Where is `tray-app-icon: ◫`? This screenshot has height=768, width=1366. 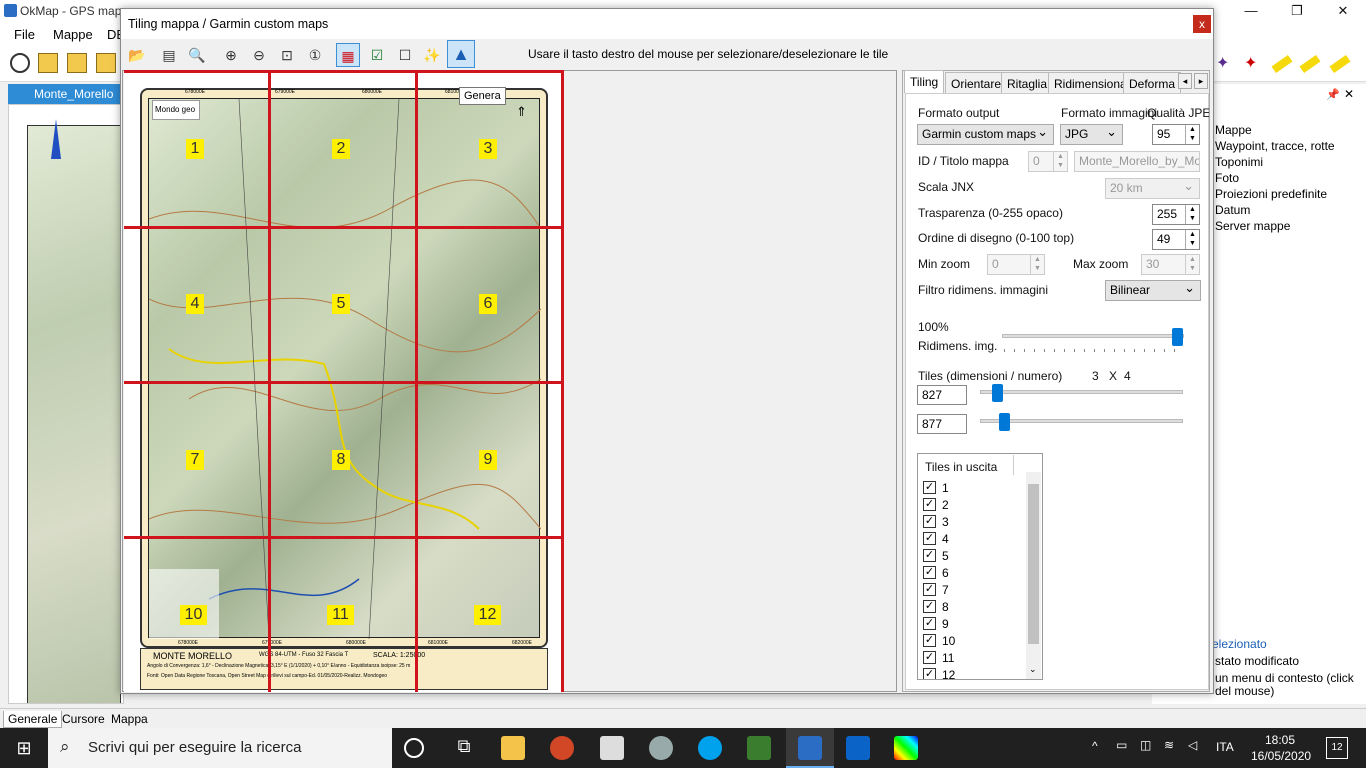
tray-app-icon: ◫ is located at coordinates (1145, 745).